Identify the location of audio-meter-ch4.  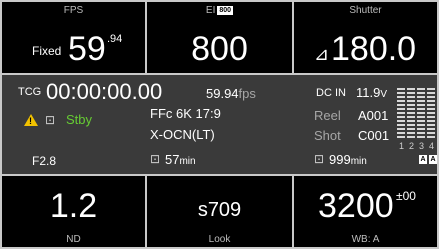
(431, 114).